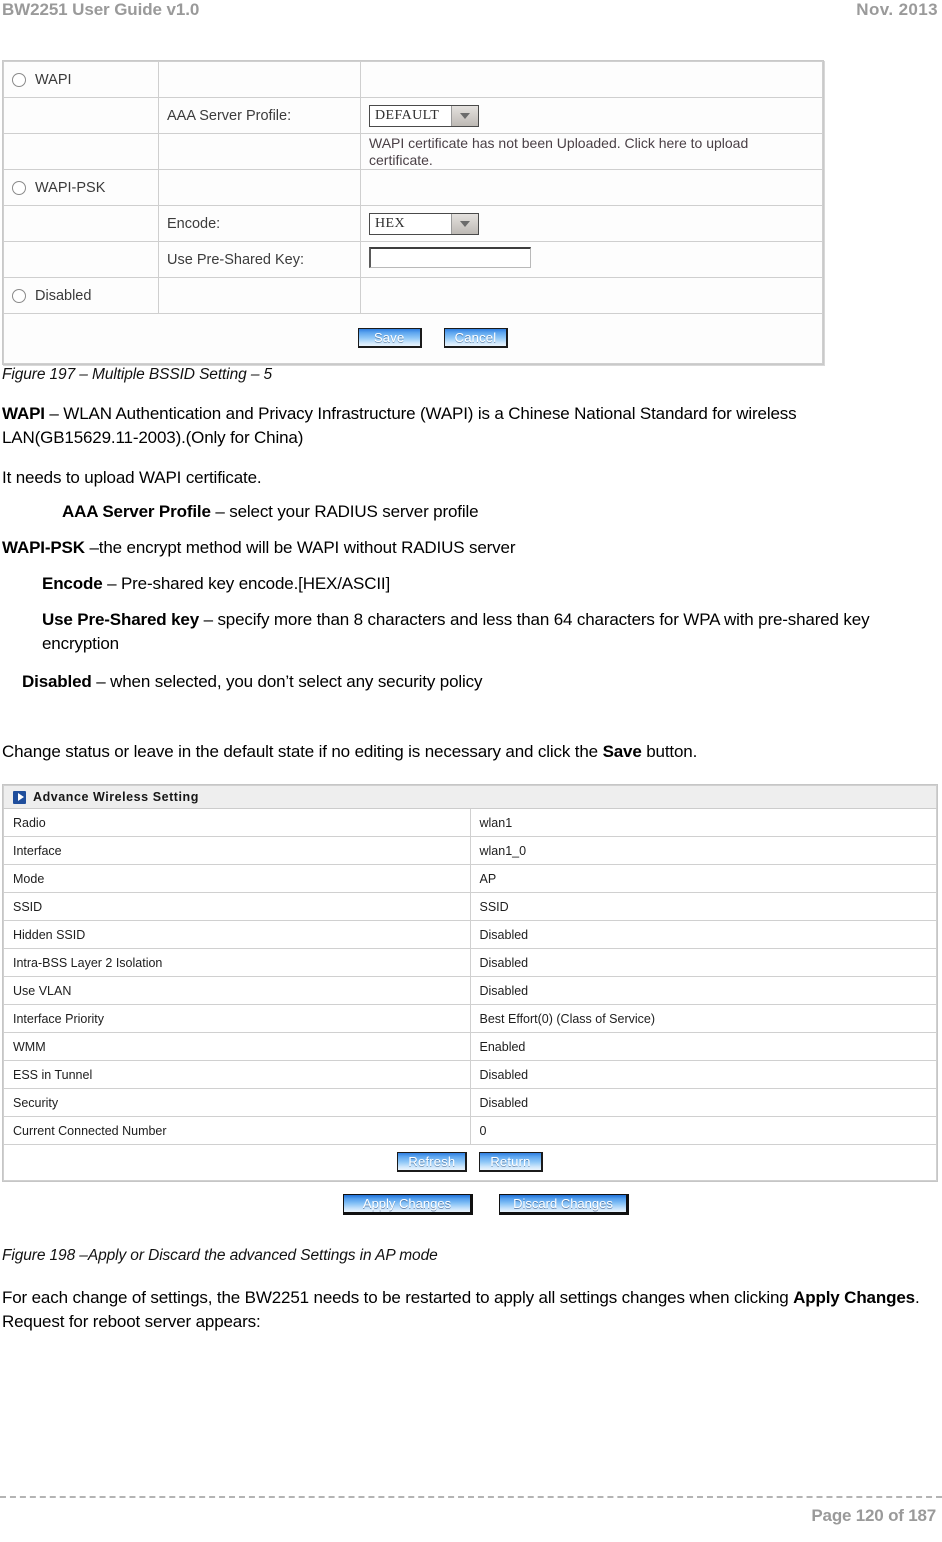 The width and height of the screenshot is (942, 1542). I want to click on wapi-form-button-row: Save Cancel, so click(413, 338).